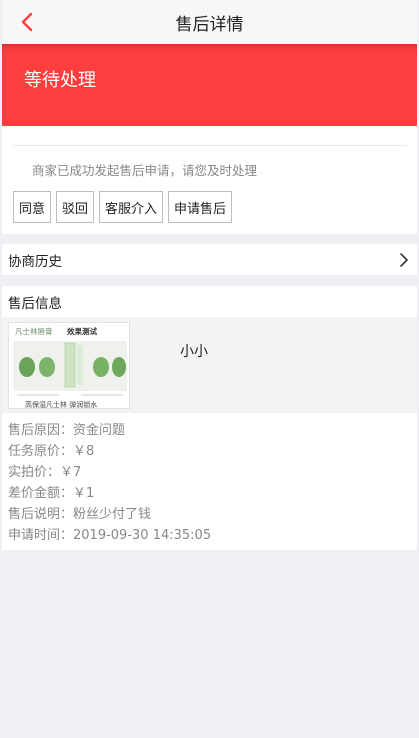 This screenshot has width=419, height=738. Describe the element at coordinates (209, 492) in the screenshot. I see `detail-row-price-difference: 差价金额：￥1` at that location.